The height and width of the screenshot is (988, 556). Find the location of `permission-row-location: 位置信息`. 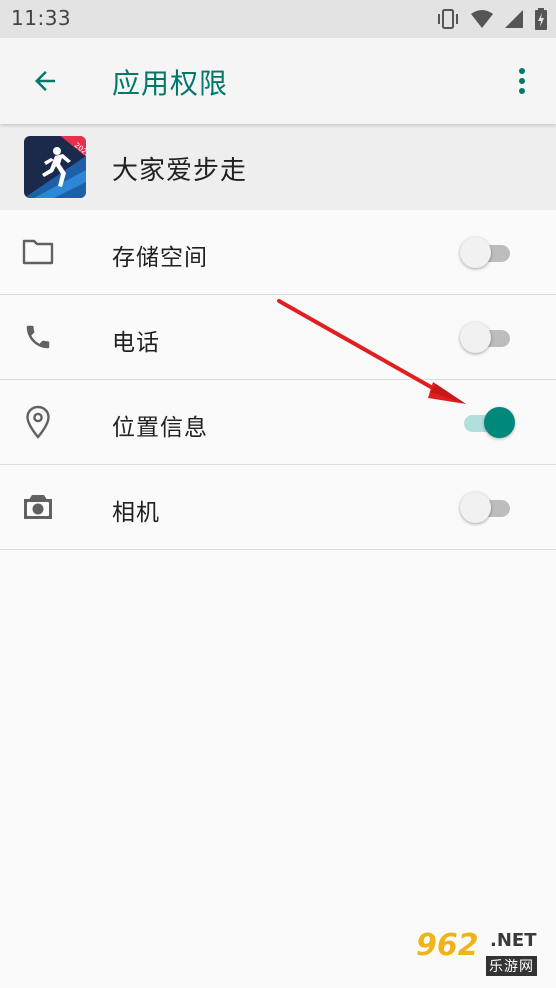

permission-row-location: 位置信息 is located at coordinates (278, 422).